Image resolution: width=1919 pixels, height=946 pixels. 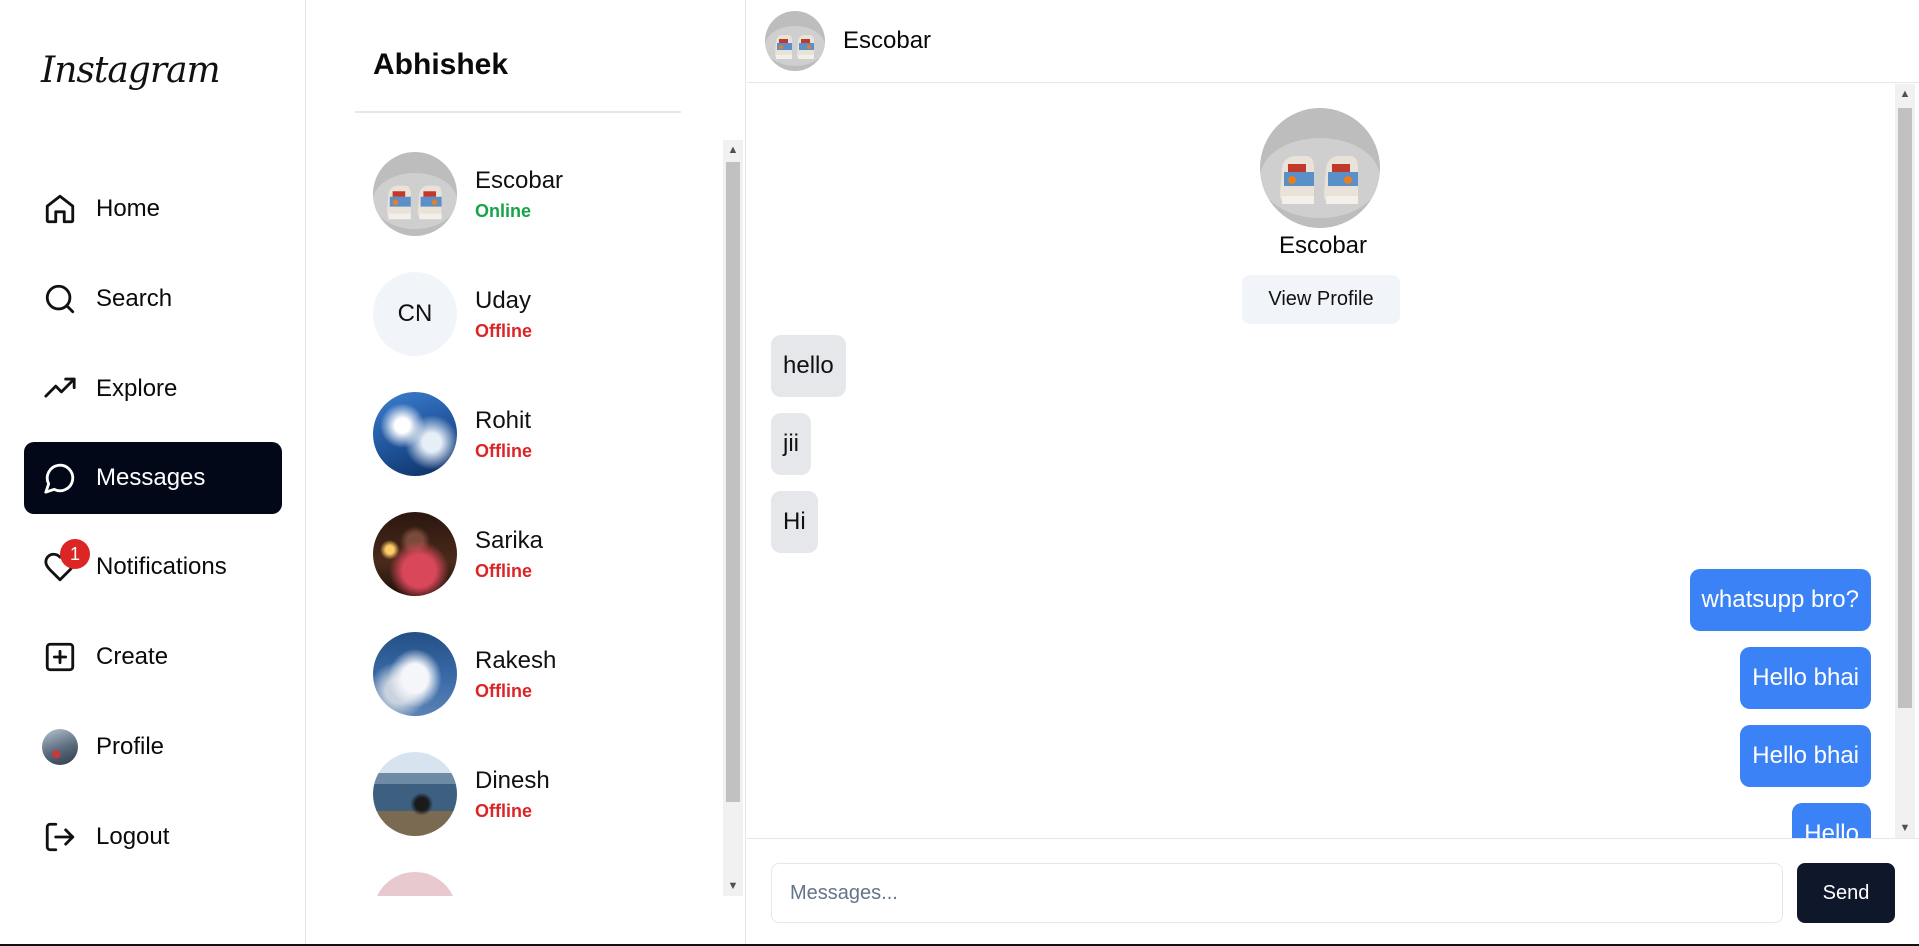 What do you see at coordinates (1321, 299) in the screenshot?
I see `view-profile-button: View Profile` at bounding box center [1321, 299].